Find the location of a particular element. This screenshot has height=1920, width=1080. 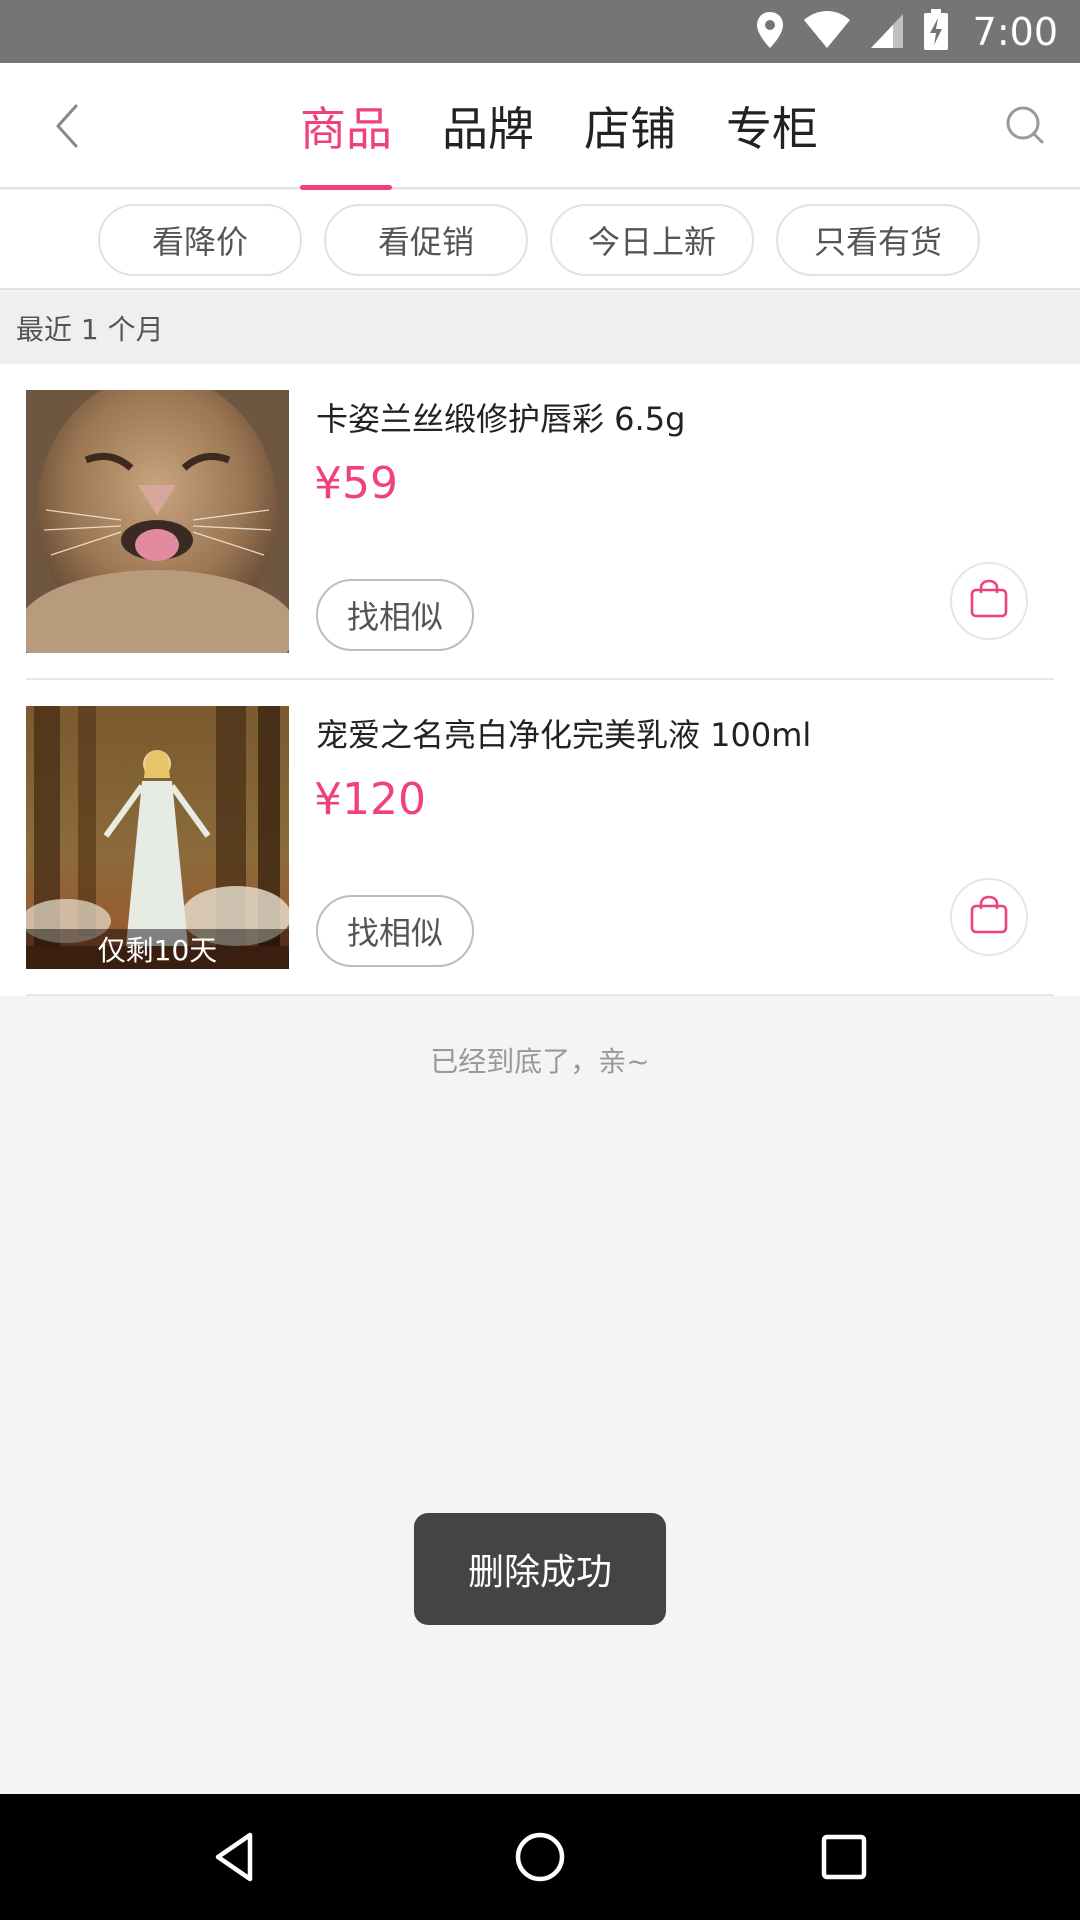

nav-home-button is located at coordinates (540, 1857).